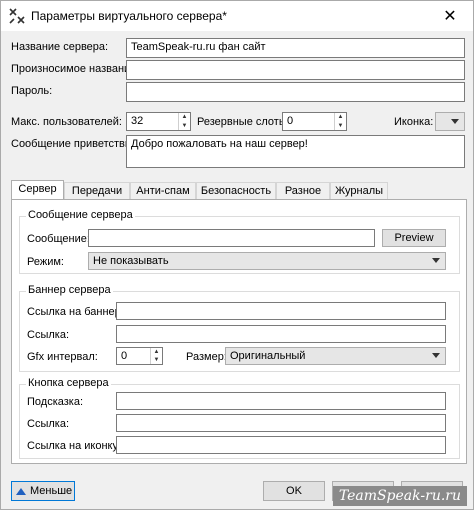  I want to click on icon-label: Иконка:, so click(414, 122).